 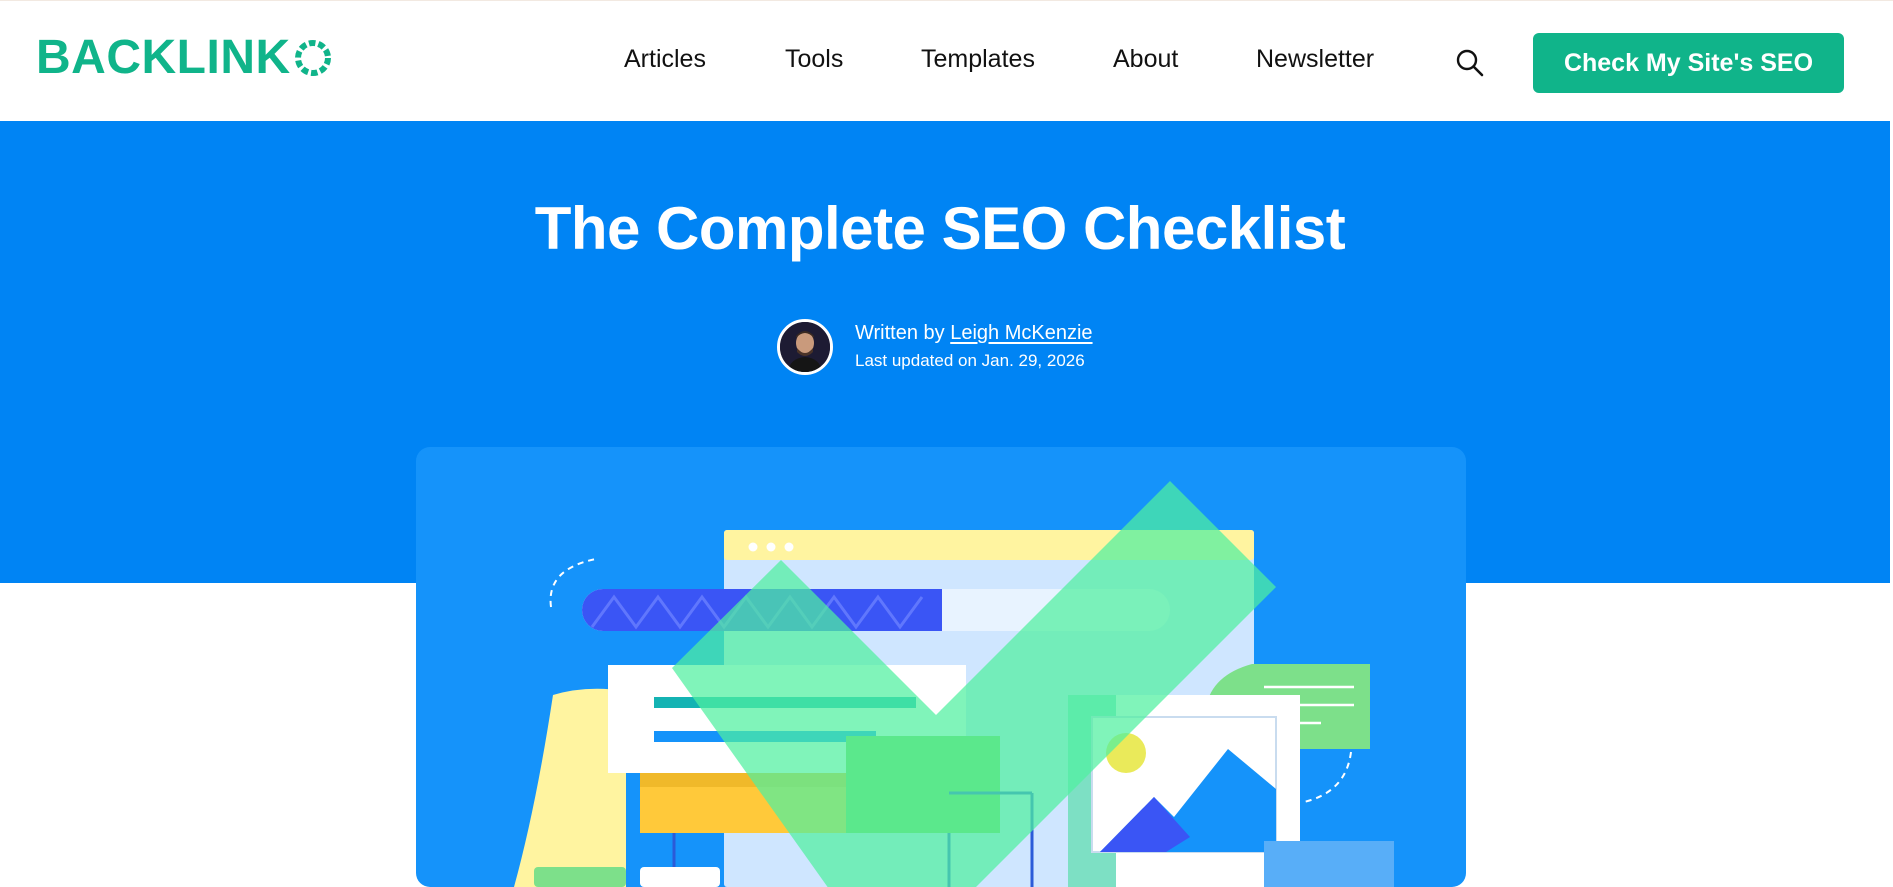 What do you see at coordinates (970, 360) in the screenshot?
I see `last-updated: Last updated on Jan. 29, 2026` at bounding box center [970, 360].